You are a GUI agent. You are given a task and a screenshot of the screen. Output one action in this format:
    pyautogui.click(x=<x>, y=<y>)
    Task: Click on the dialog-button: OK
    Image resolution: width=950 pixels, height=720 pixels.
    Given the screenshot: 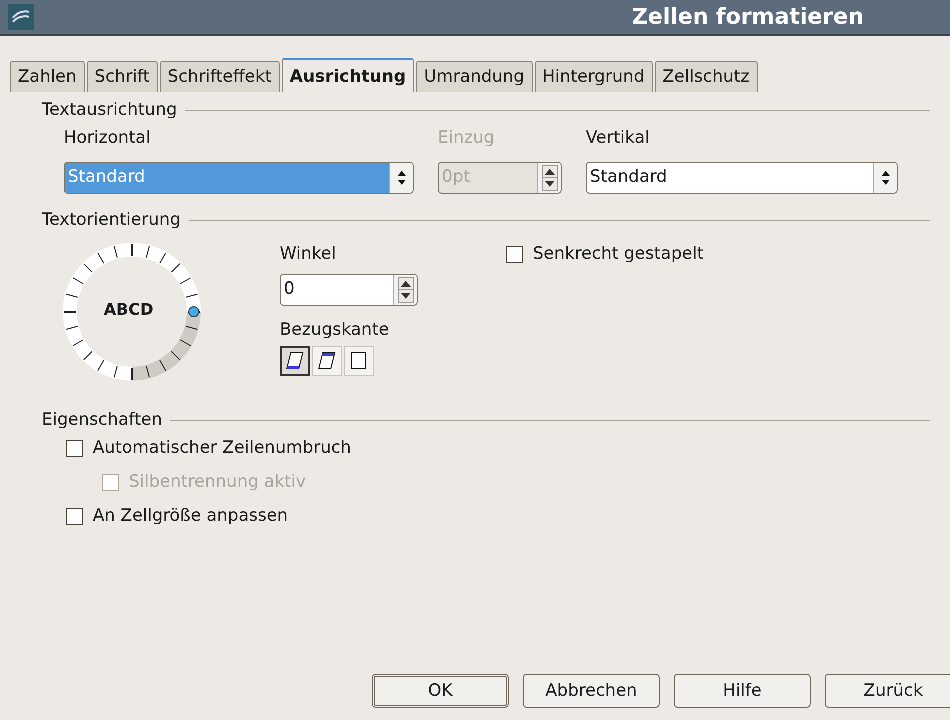 What is the action you would take?
    pyautogui.click(x=440, y=691)
    